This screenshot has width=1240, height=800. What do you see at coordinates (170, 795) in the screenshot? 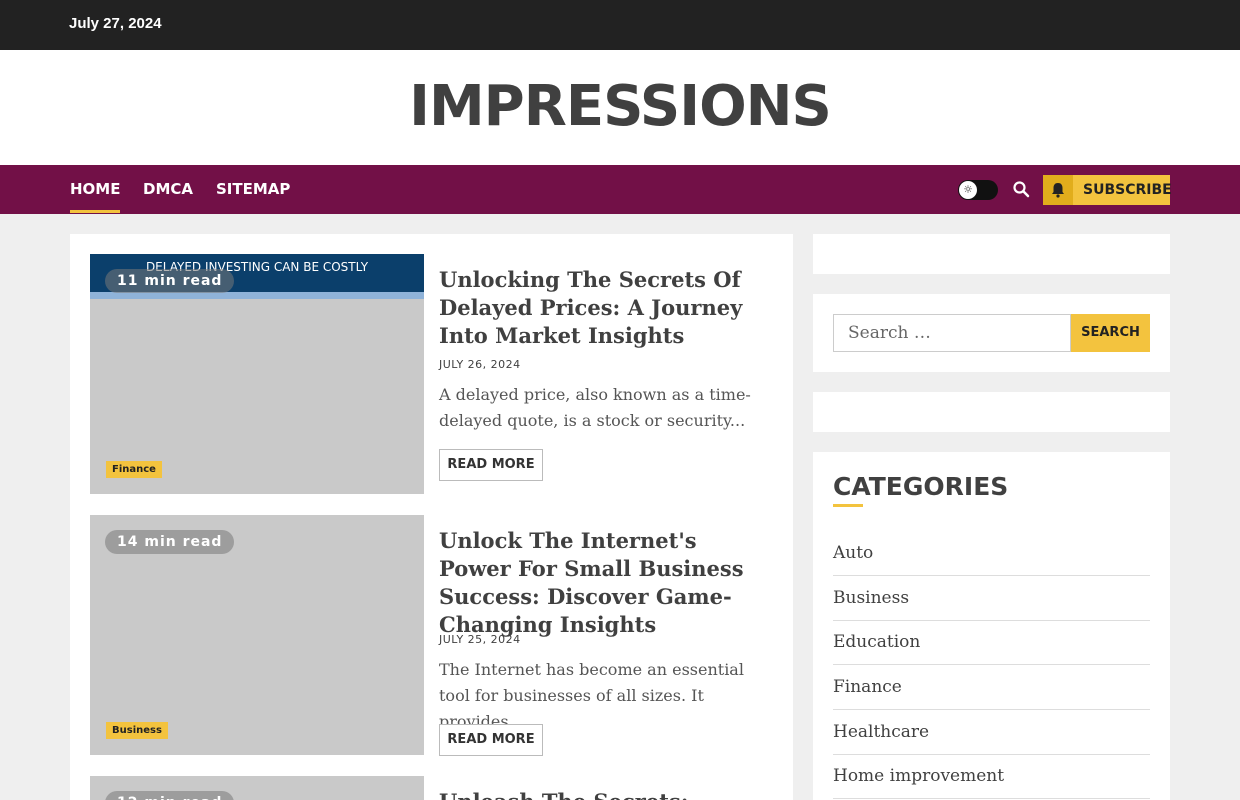
I see `read-time-badge: 12 min read` at bounding box center [170, 795].